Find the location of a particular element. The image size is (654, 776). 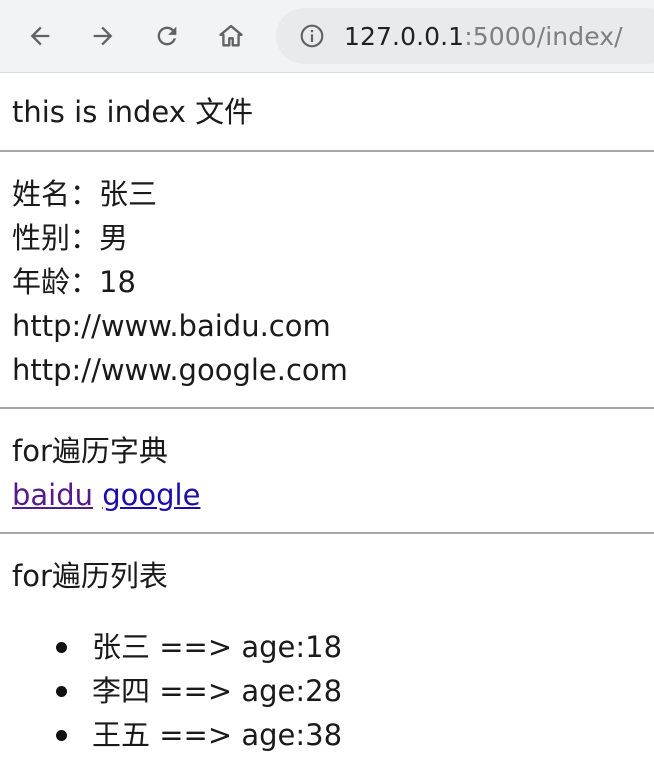

url-text-baidu: http://www.baidu.com is located at coordinates (171, 326).